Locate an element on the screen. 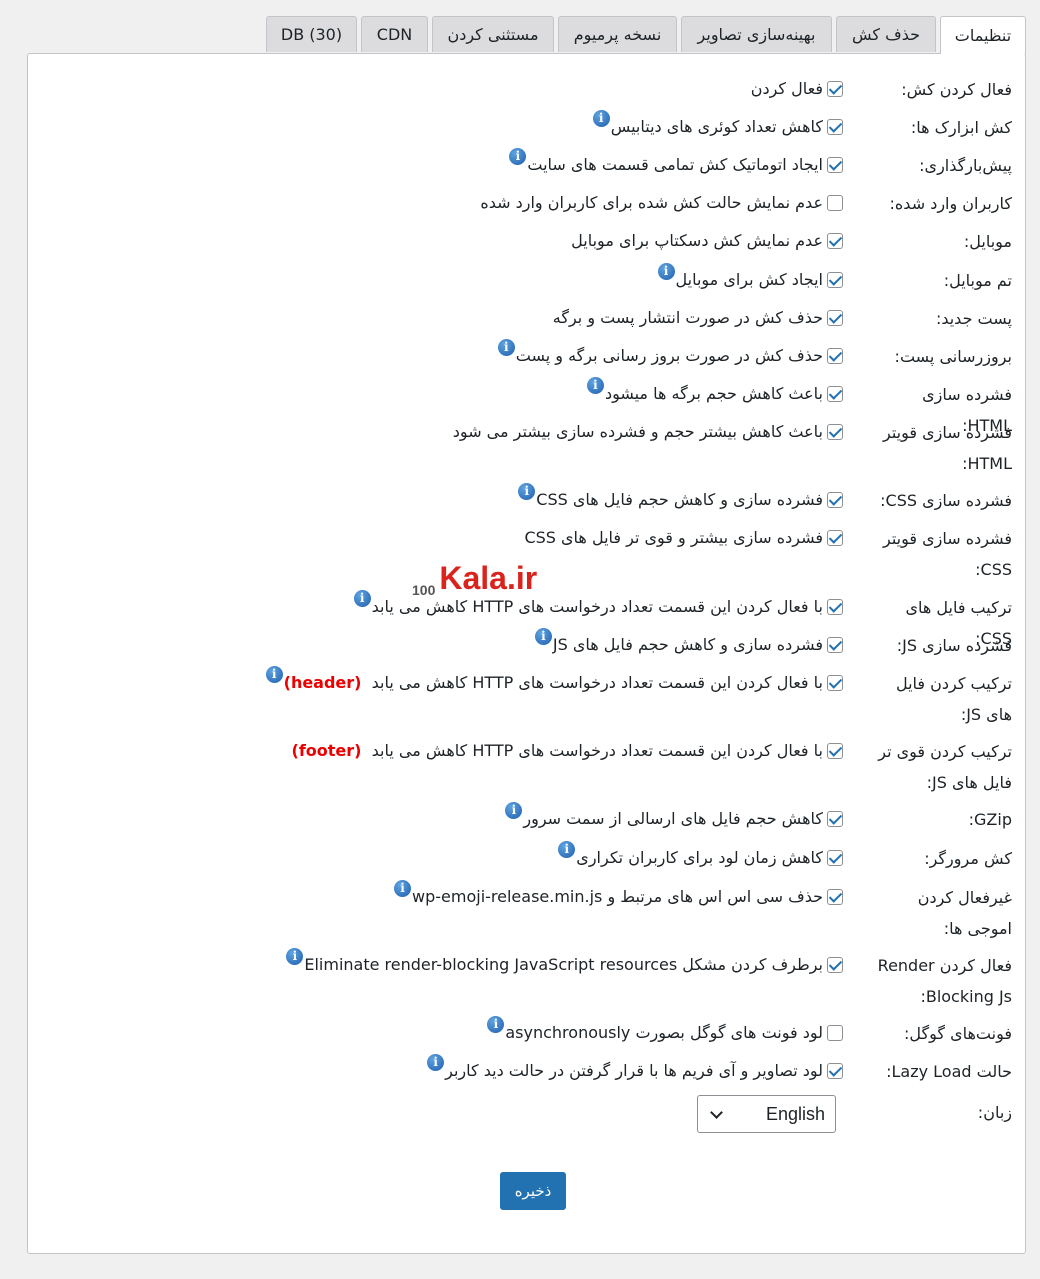 The width and height of the screenshot is (1040, 1279). setting-label: فشرده سازی قویتر CSS: is located at coordinates (947, 554).